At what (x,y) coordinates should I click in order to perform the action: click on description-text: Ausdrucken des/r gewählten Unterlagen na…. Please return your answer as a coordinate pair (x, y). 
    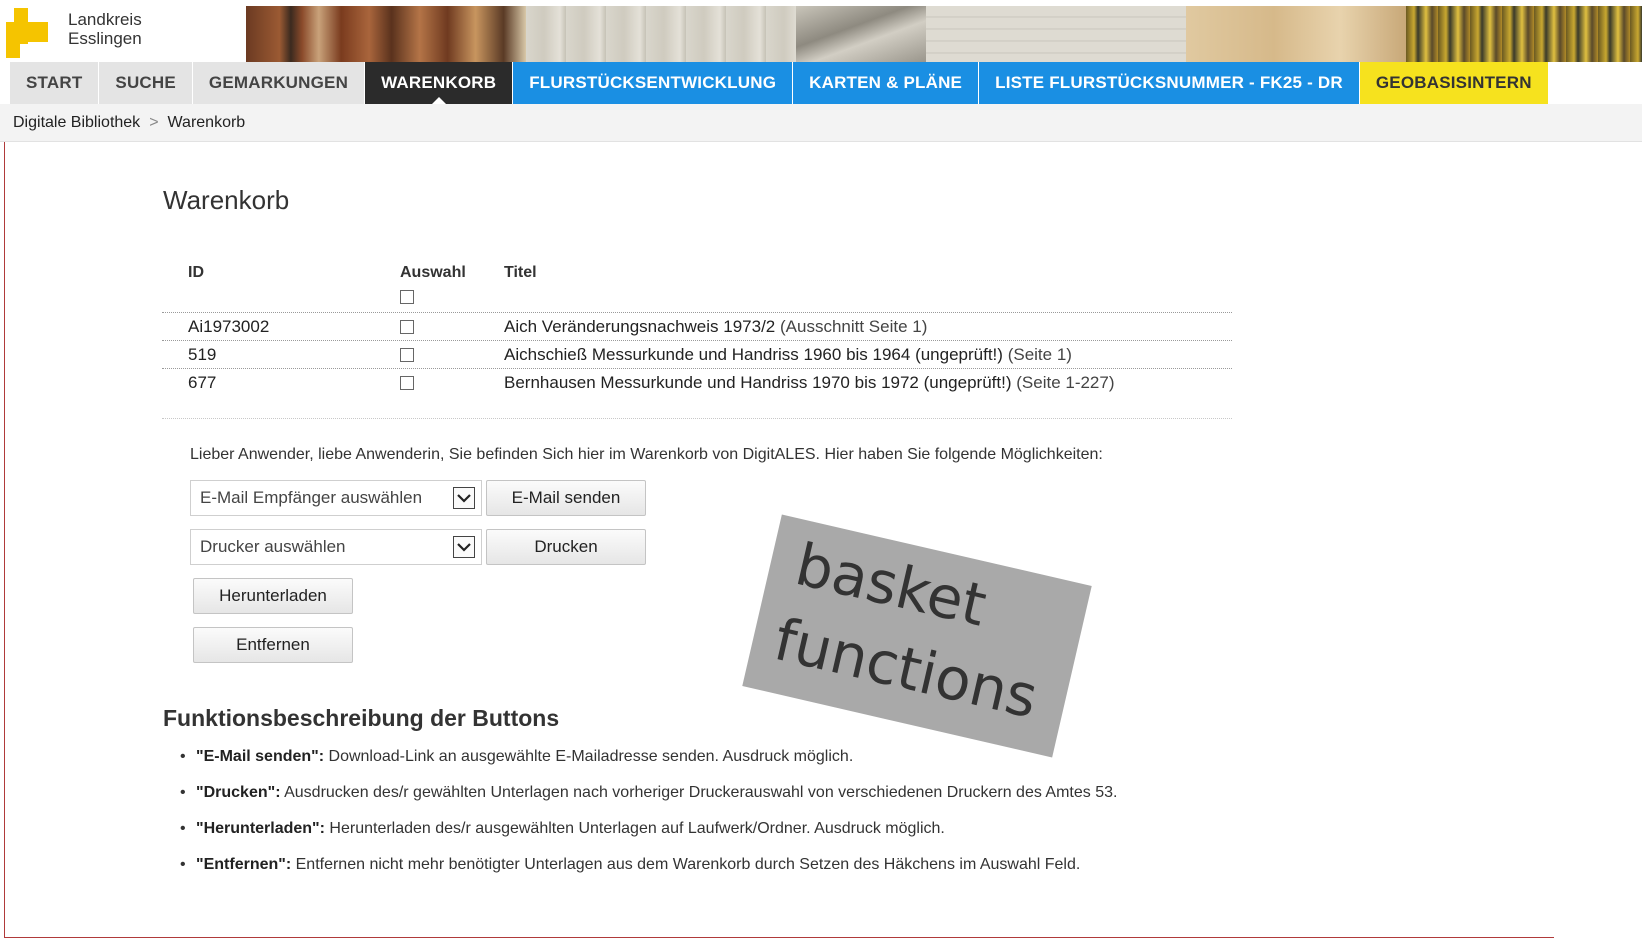
    Looking at the image, I should click on (699, 792).